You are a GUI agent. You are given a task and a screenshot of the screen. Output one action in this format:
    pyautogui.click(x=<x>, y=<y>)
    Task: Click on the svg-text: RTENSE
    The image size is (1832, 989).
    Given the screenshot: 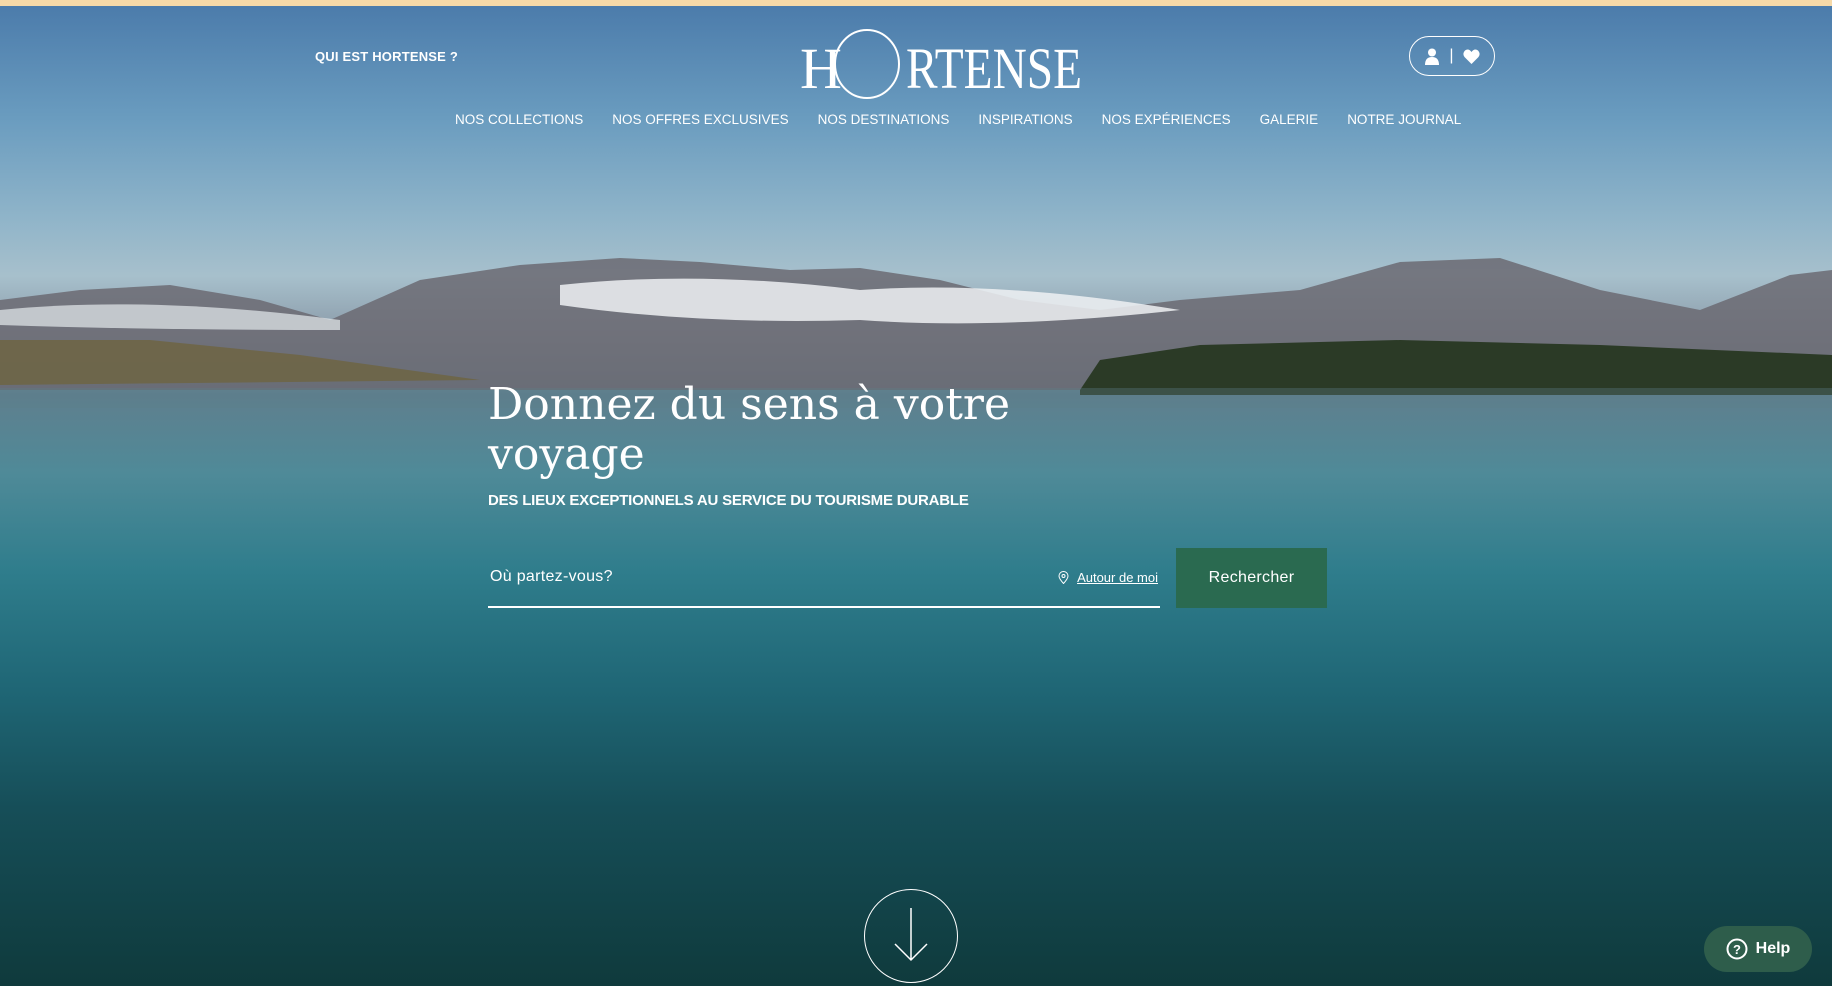 What is the action you would take?
    pyautogui.click(x=994, y=68)
    